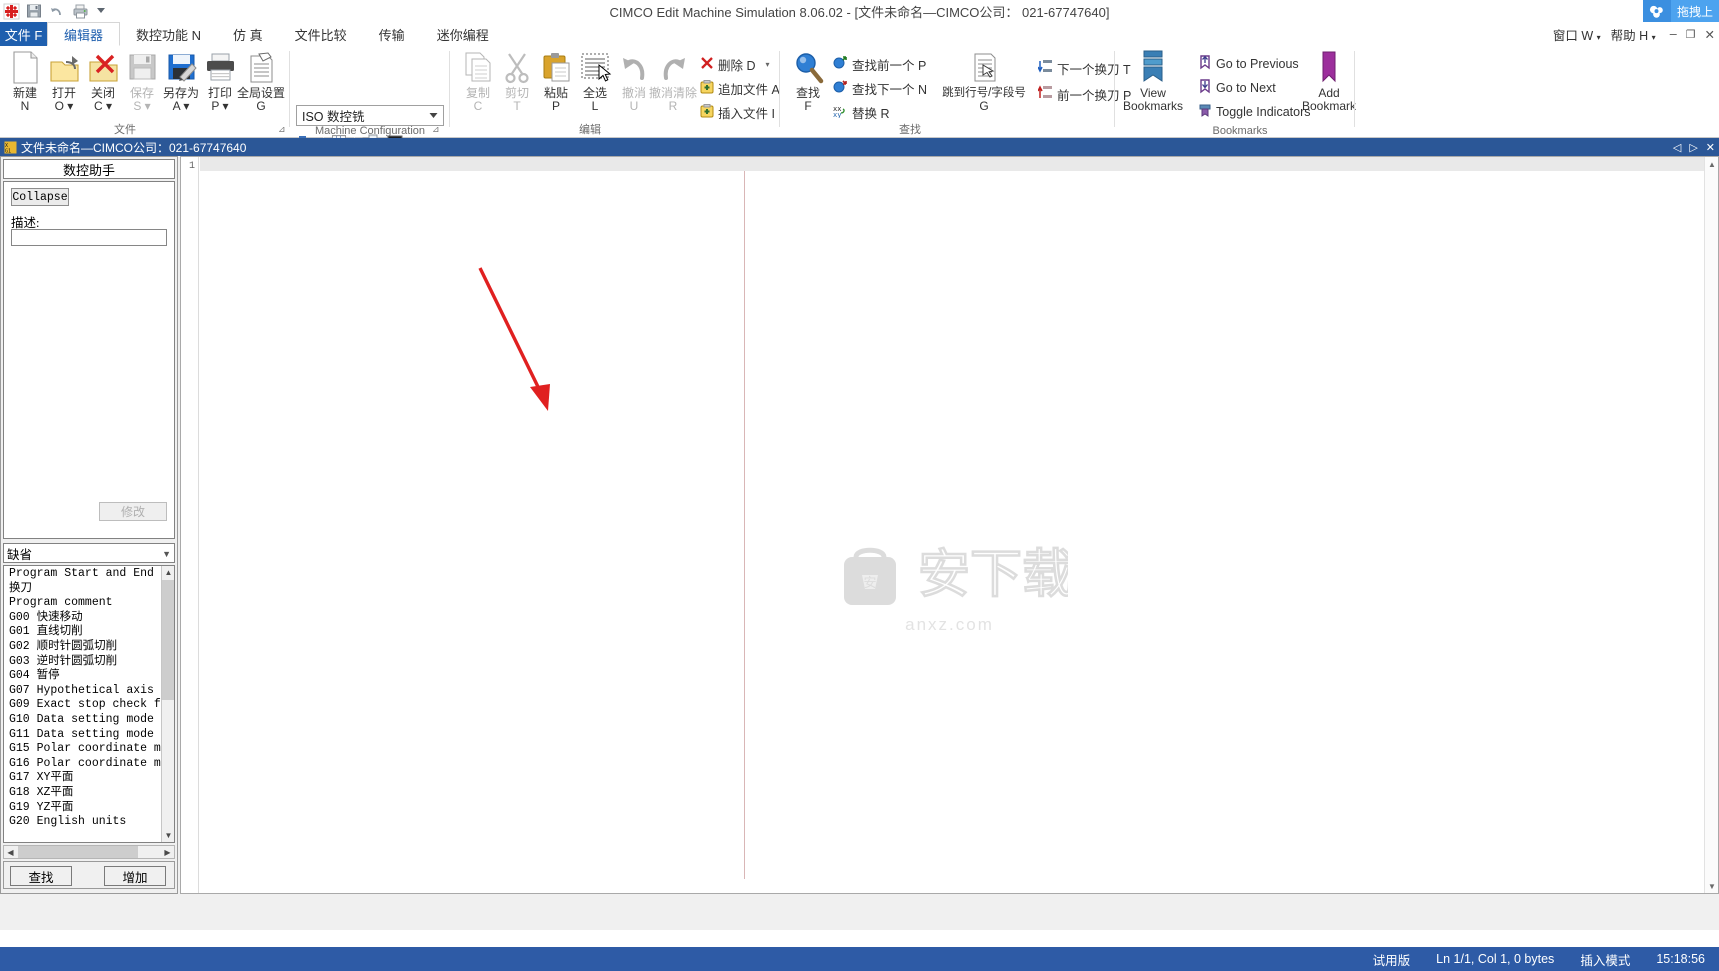  Describe the element at coordinates (248, 34) in the screenshot. I see `tab-simulation: 仿 真` at that location.